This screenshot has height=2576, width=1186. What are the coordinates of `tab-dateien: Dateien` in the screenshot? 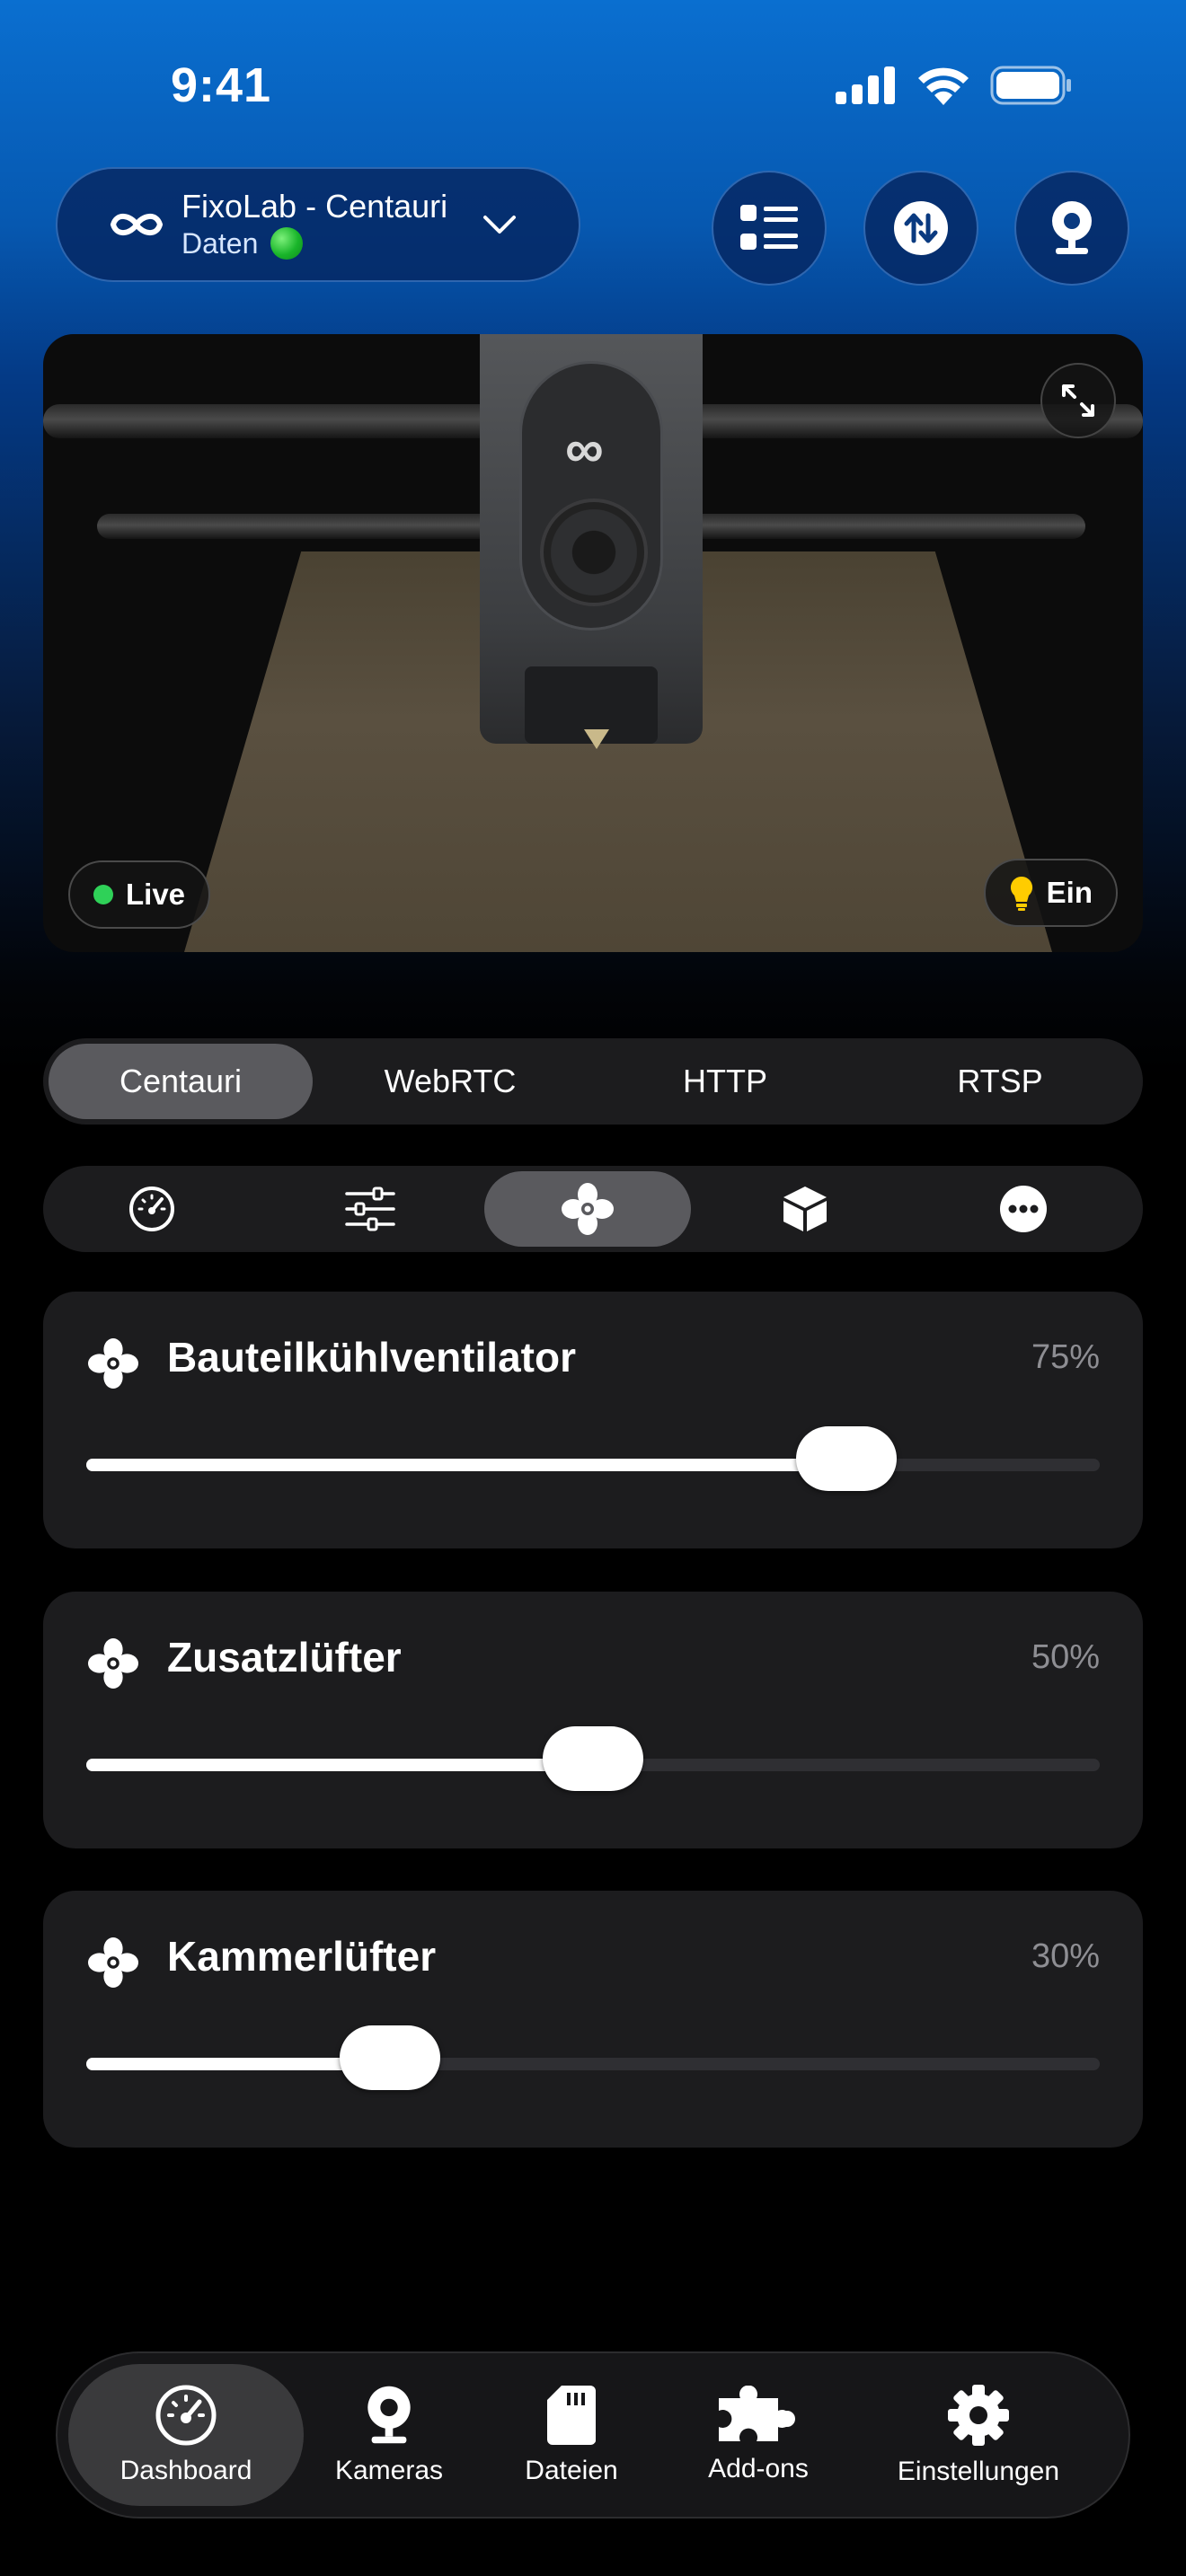 It's located at (571, 2435).